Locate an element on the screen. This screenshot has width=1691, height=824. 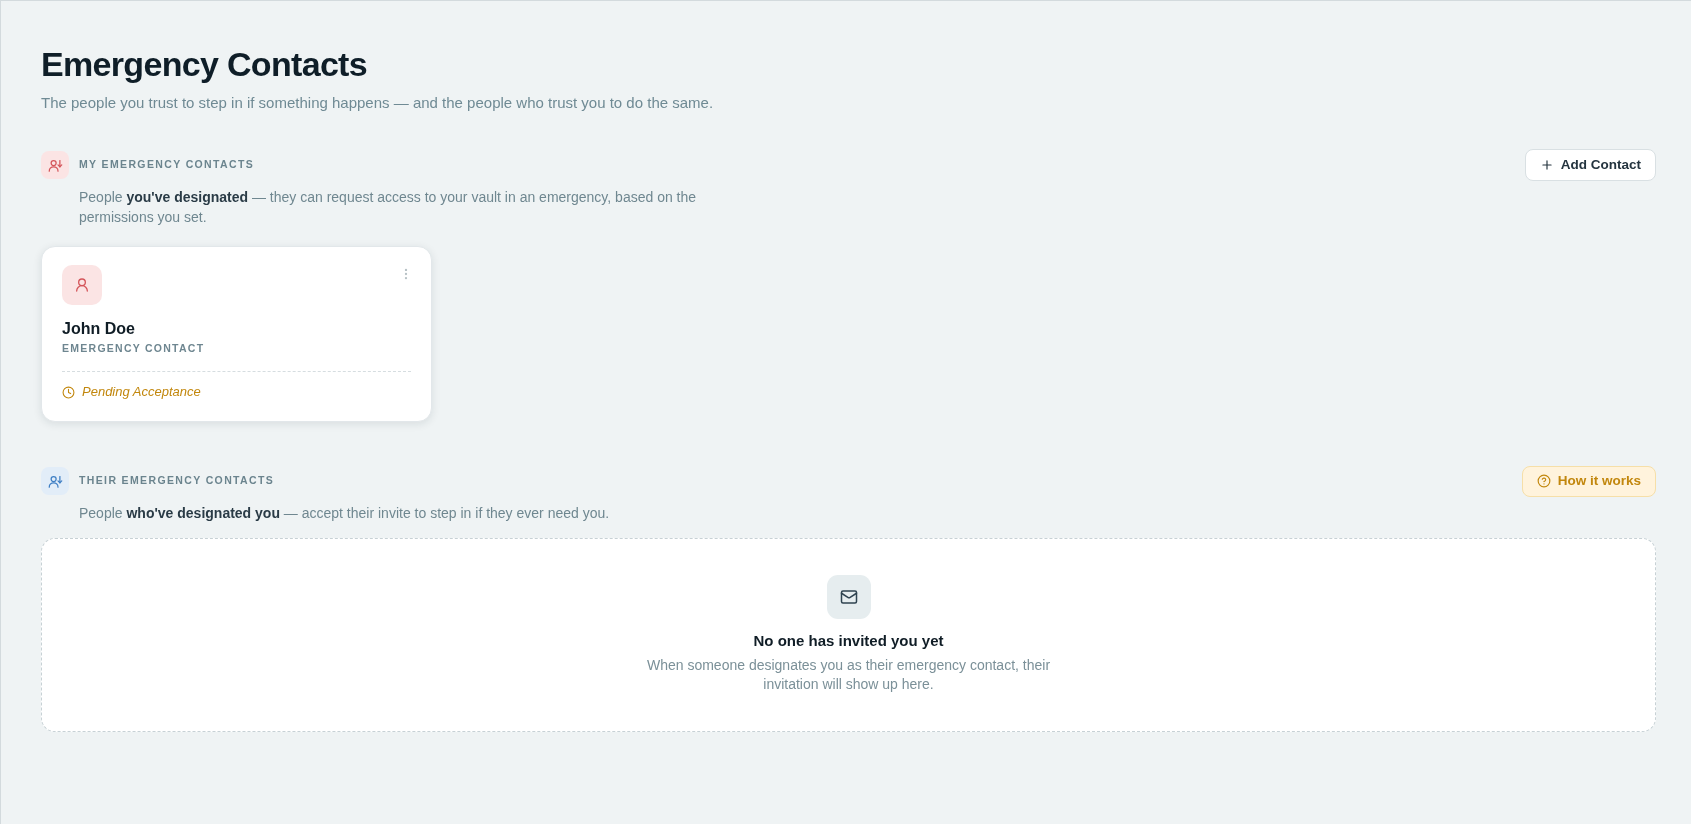
contact-name: John Doe is located at coordinates (98, 329).